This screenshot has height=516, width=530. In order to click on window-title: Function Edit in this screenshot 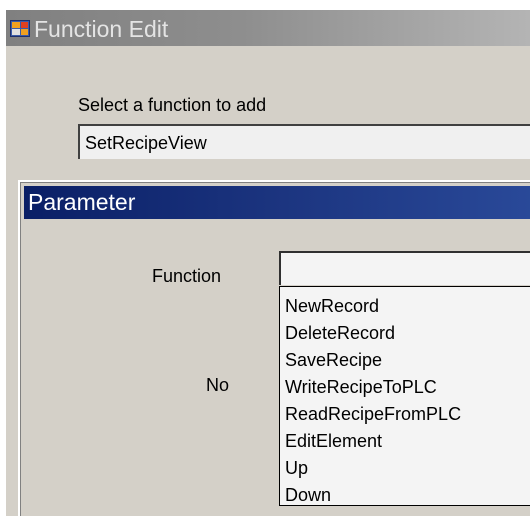, I will do `click(101, 29)`.